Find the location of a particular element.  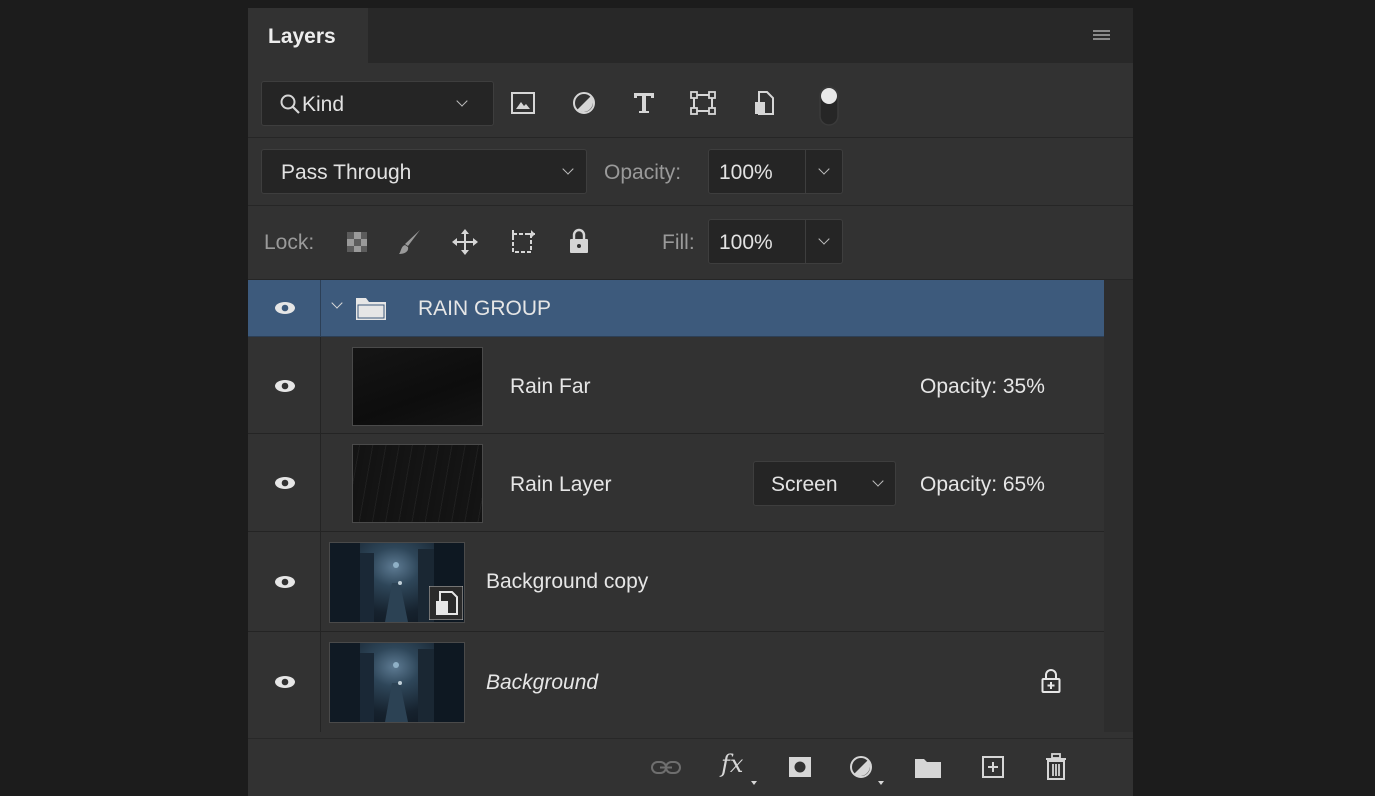

layer-name: Rain Far is located at coordinates (550, 386).